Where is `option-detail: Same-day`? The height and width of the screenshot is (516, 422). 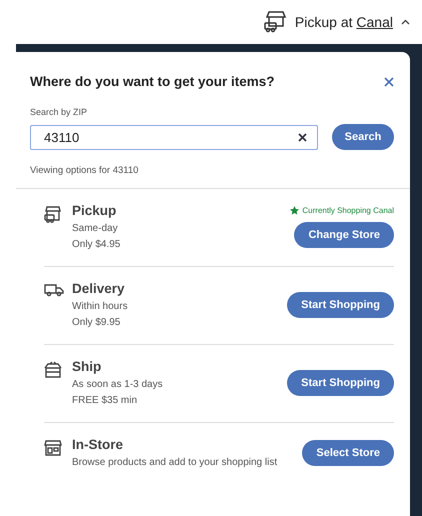
option-detail: Same-day is located at coordinates (95, 228).